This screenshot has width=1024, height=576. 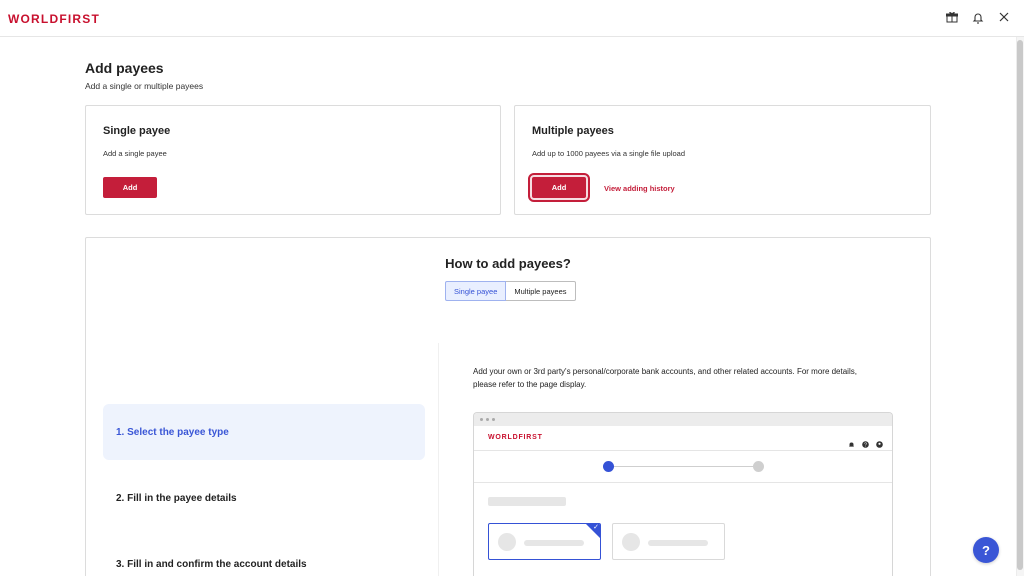 What do you see at coordinates (130, 187) in the screenshot?
I see `add-single-payee-button: Add` at bounding box center [130, 187].